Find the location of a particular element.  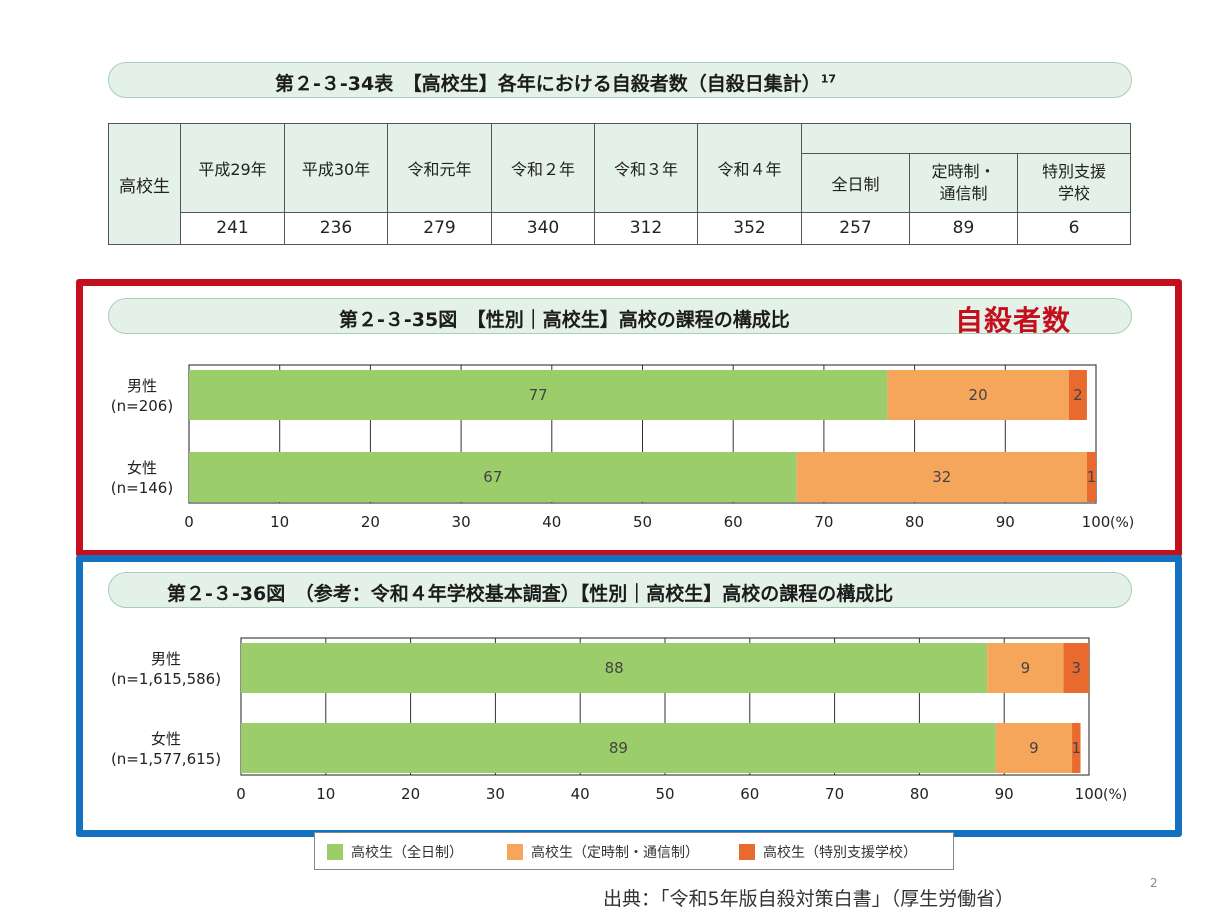

data-label: 89 is located at coordinates (618, 748).